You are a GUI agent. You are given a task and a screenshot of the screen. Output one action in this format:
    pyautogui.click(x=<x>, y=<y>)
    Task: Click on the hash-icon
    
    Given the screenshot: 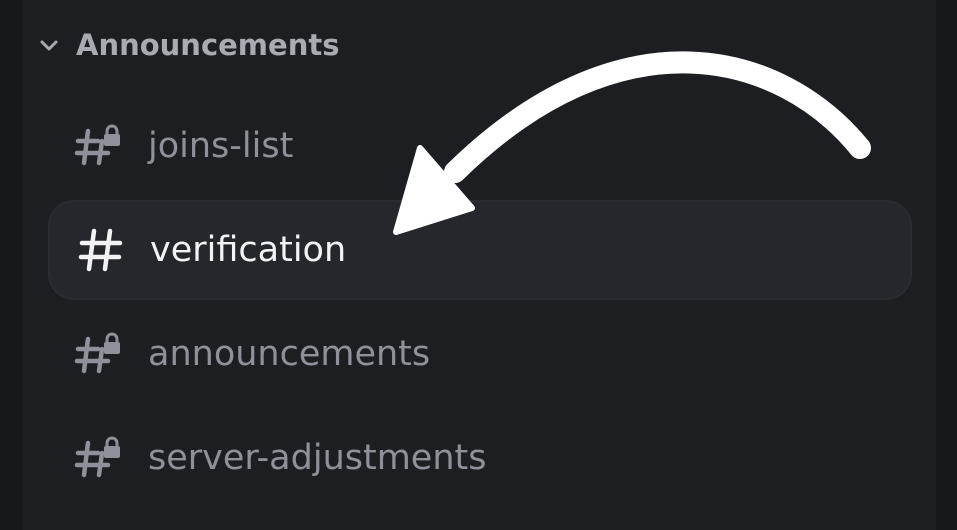 What is the action you would take?
    pyautogui.click(x=100, y=250)
    